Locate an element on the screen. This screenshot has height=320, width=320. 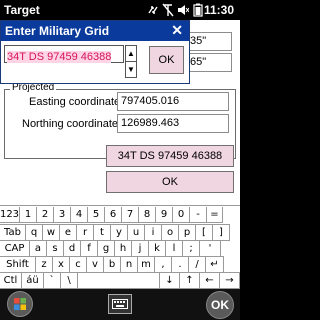
key-space is located at coordinates (119, 281).